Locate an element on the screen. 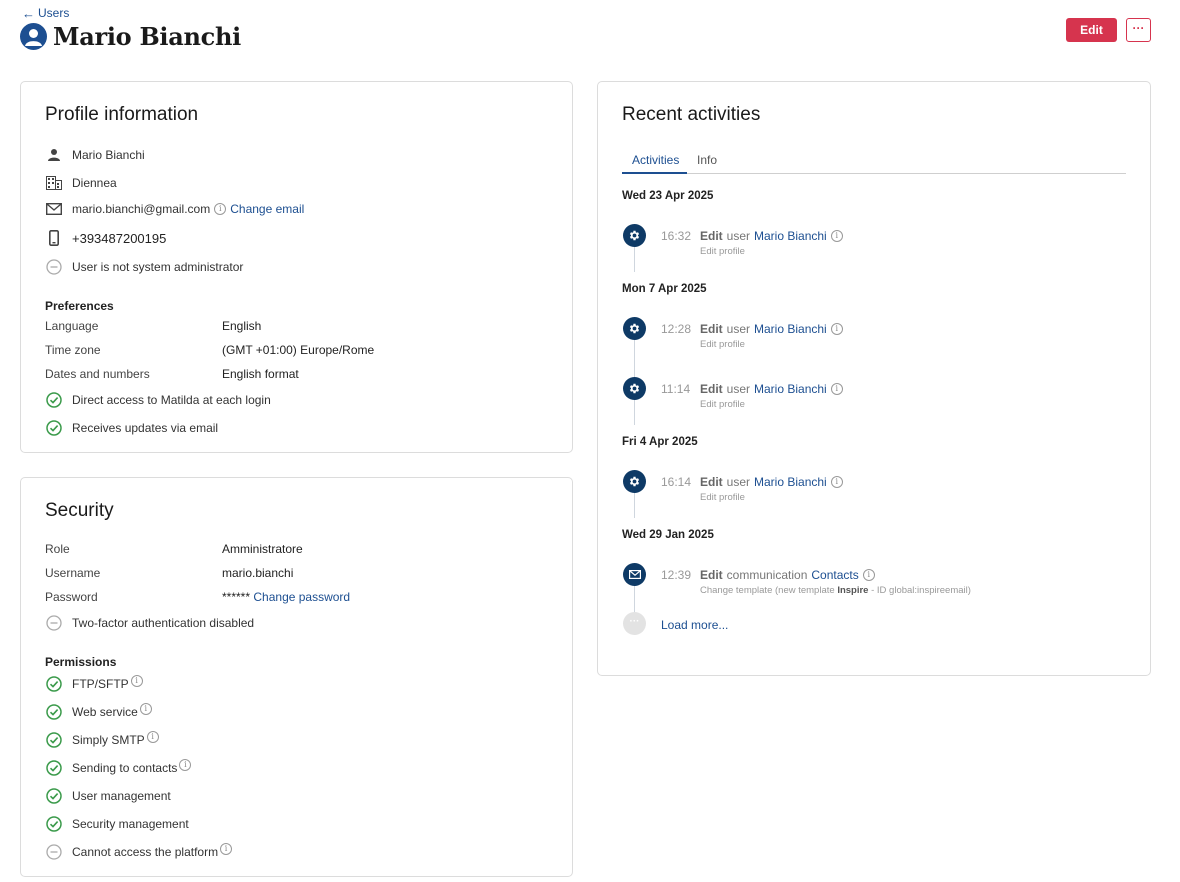  more-dots-icon: ··· is located at coordinates (634, 623).